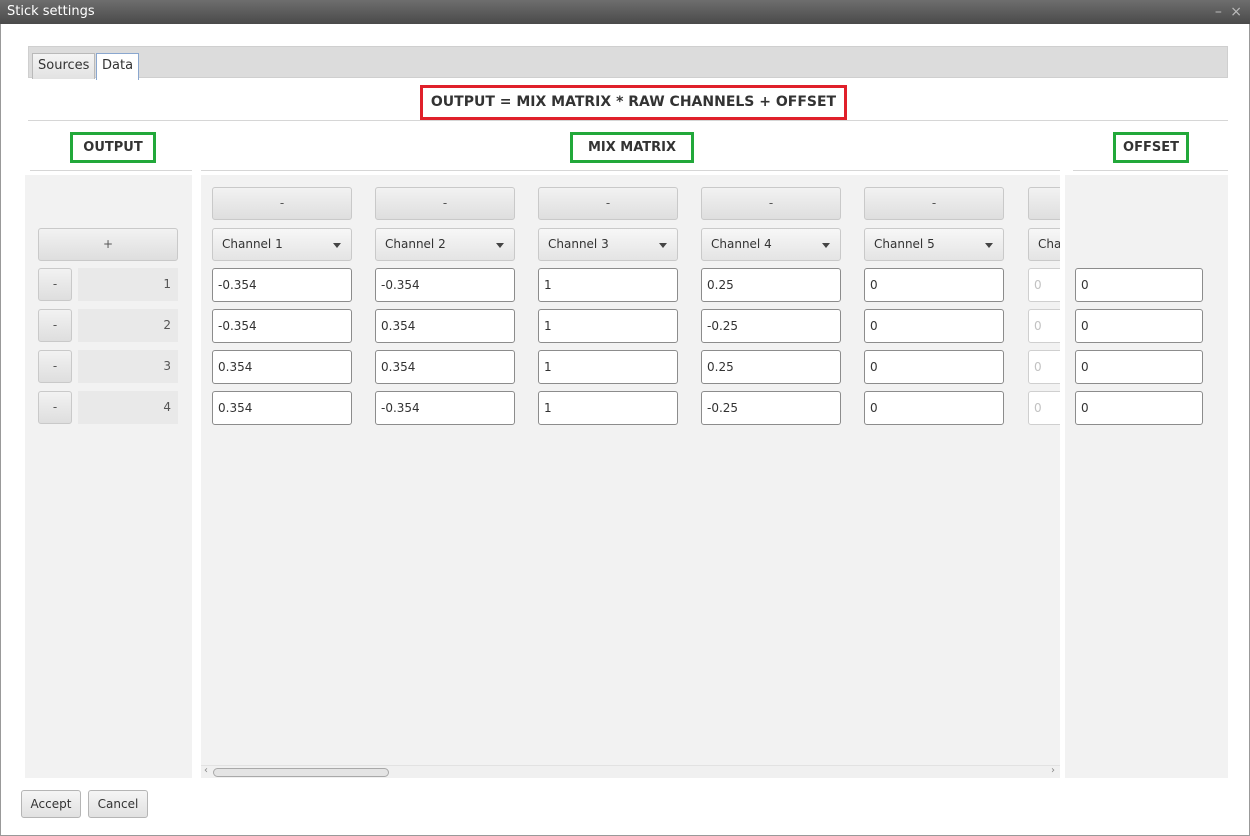 Image resolution: width=1250 pixels, height=836 pixels. I want to click on tab-bar: Sources Data, so click(628, 63).